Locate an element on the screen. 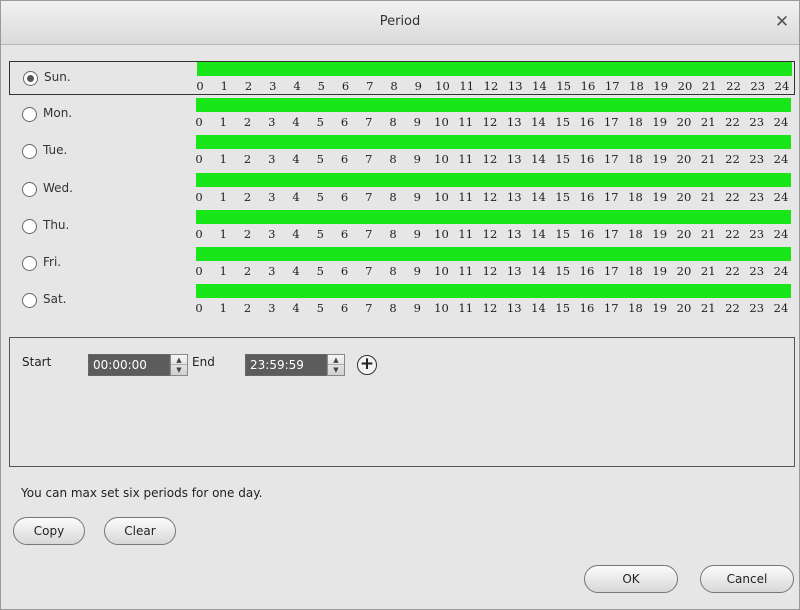  end-time-spinner: ▲ ▼ is located at coordinates (336, 365).